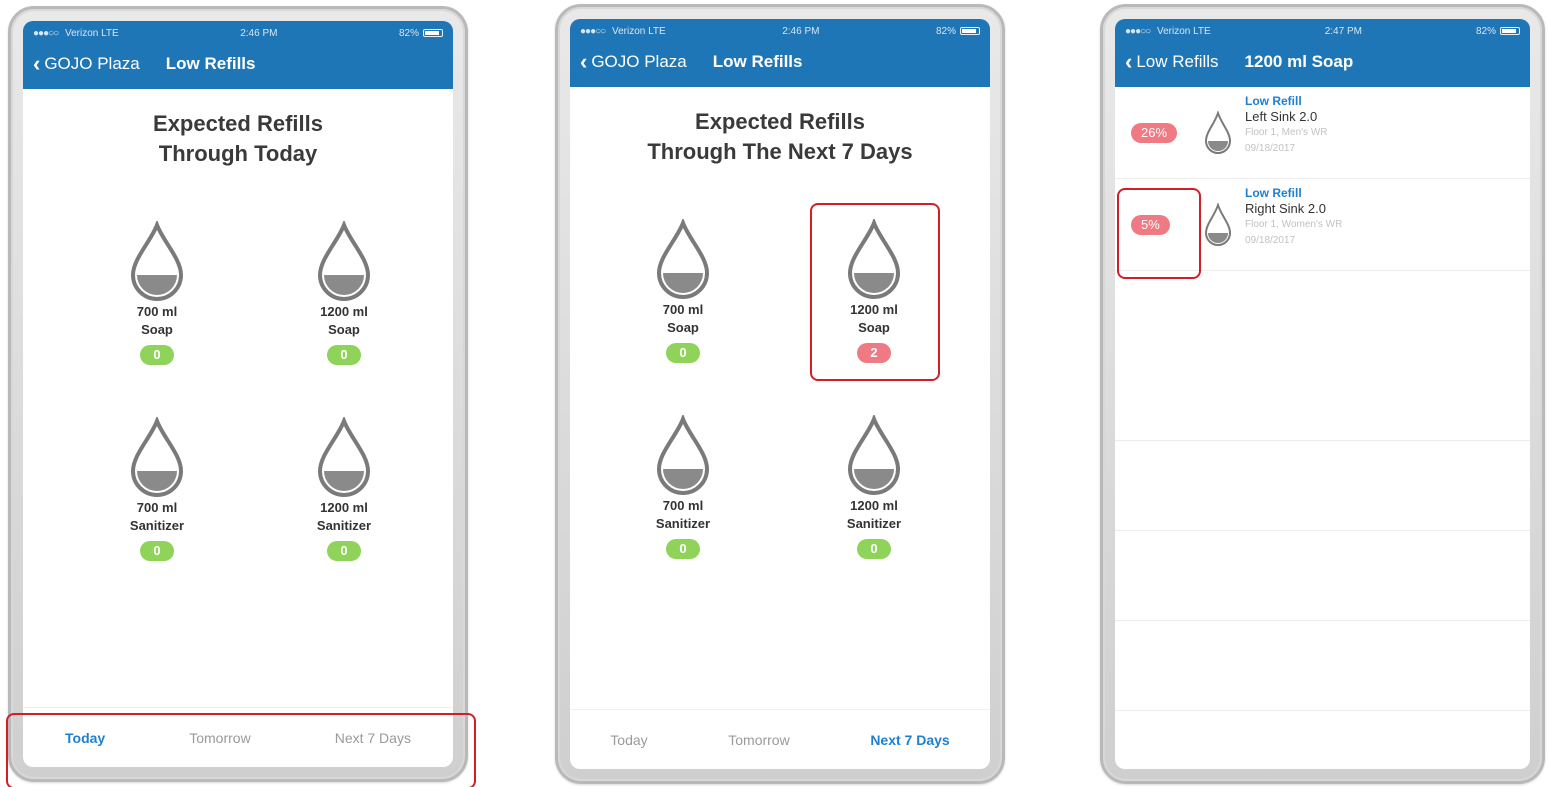 This screenshot has width=1549, height=787. I want to click on row-name: Right Sink 2.0, so click(1285, 208).